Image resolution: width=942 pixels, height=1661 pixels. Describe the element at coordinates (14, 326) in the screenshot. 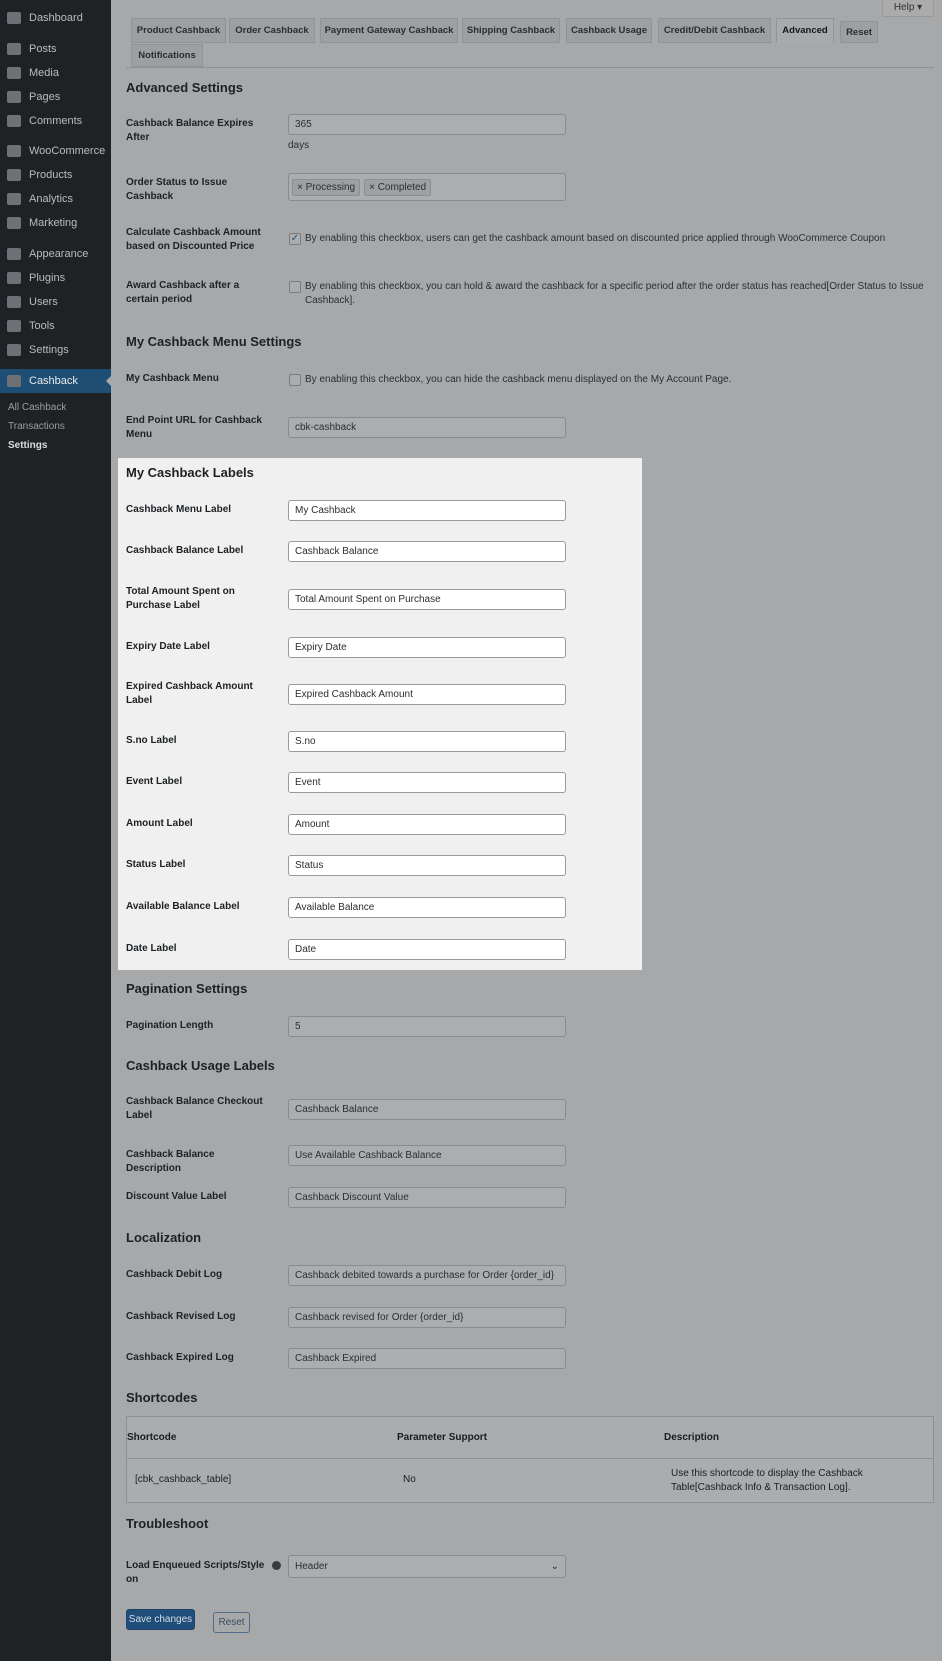

I see `wrench-icon` at that location.